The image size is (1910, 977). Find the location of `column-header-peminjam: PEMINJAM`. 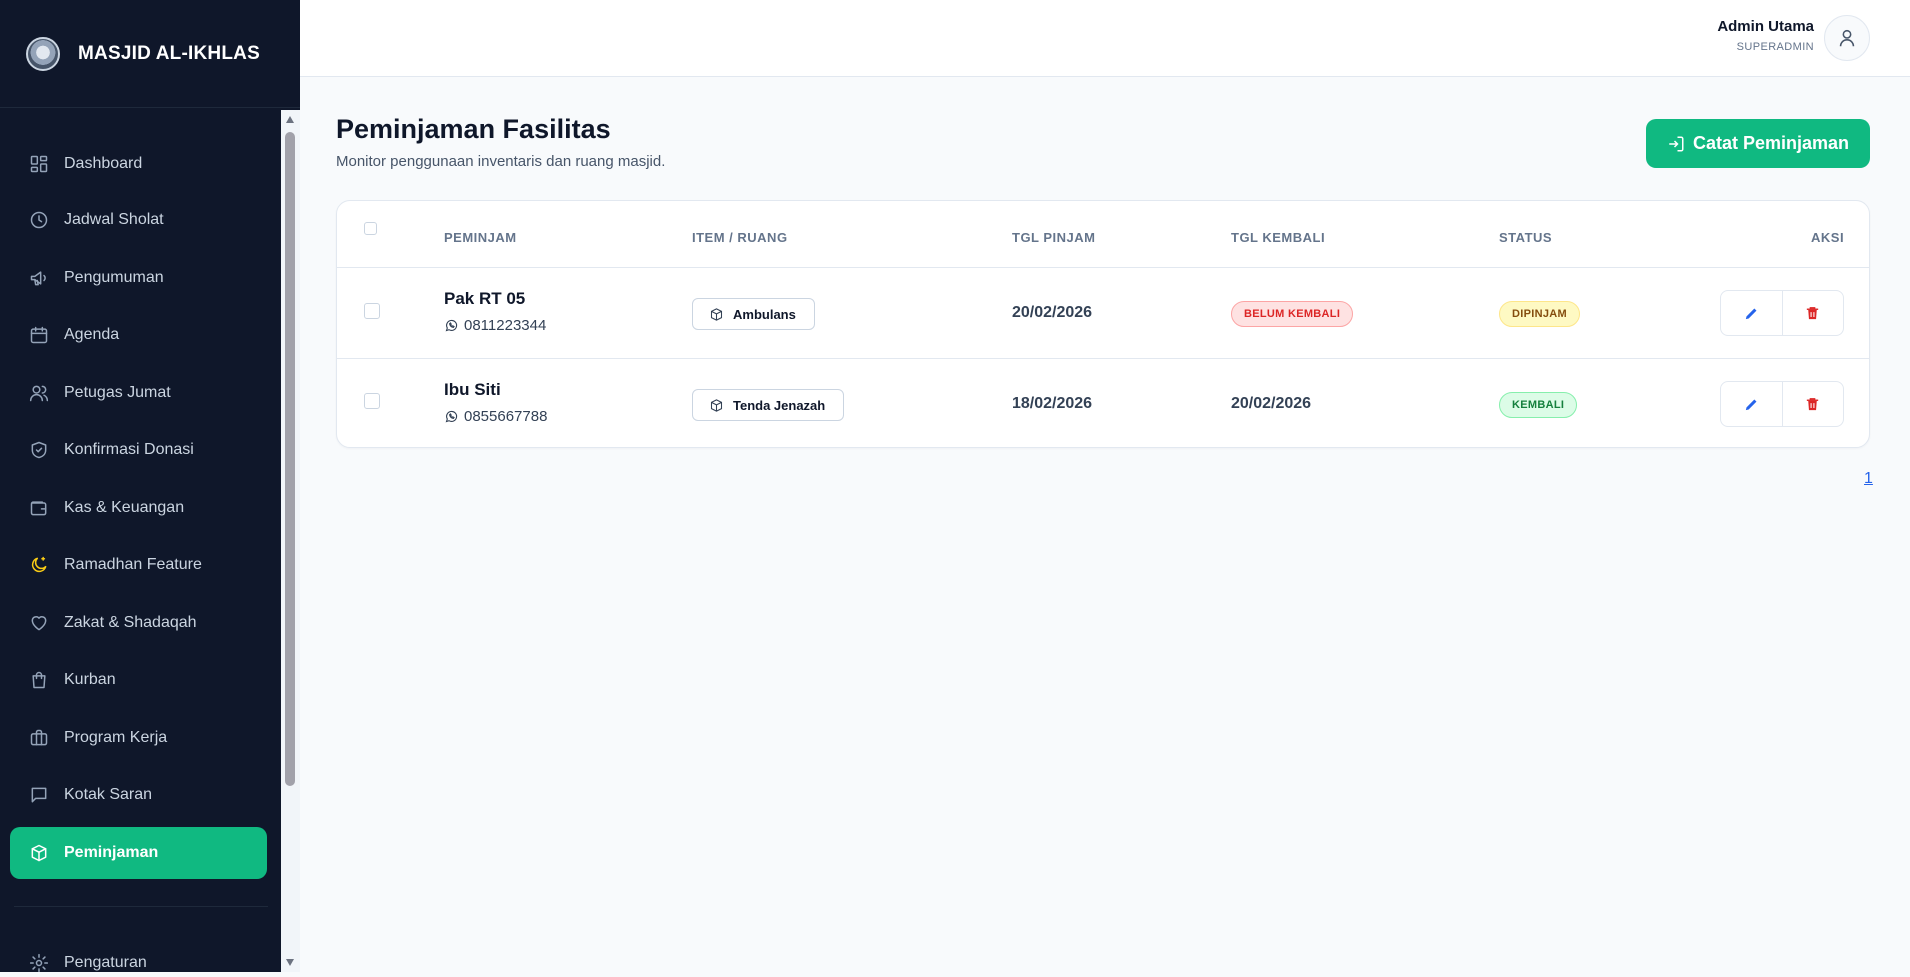

column-header-peminjam: PEMINJAM is located at coordinates (480, 237).